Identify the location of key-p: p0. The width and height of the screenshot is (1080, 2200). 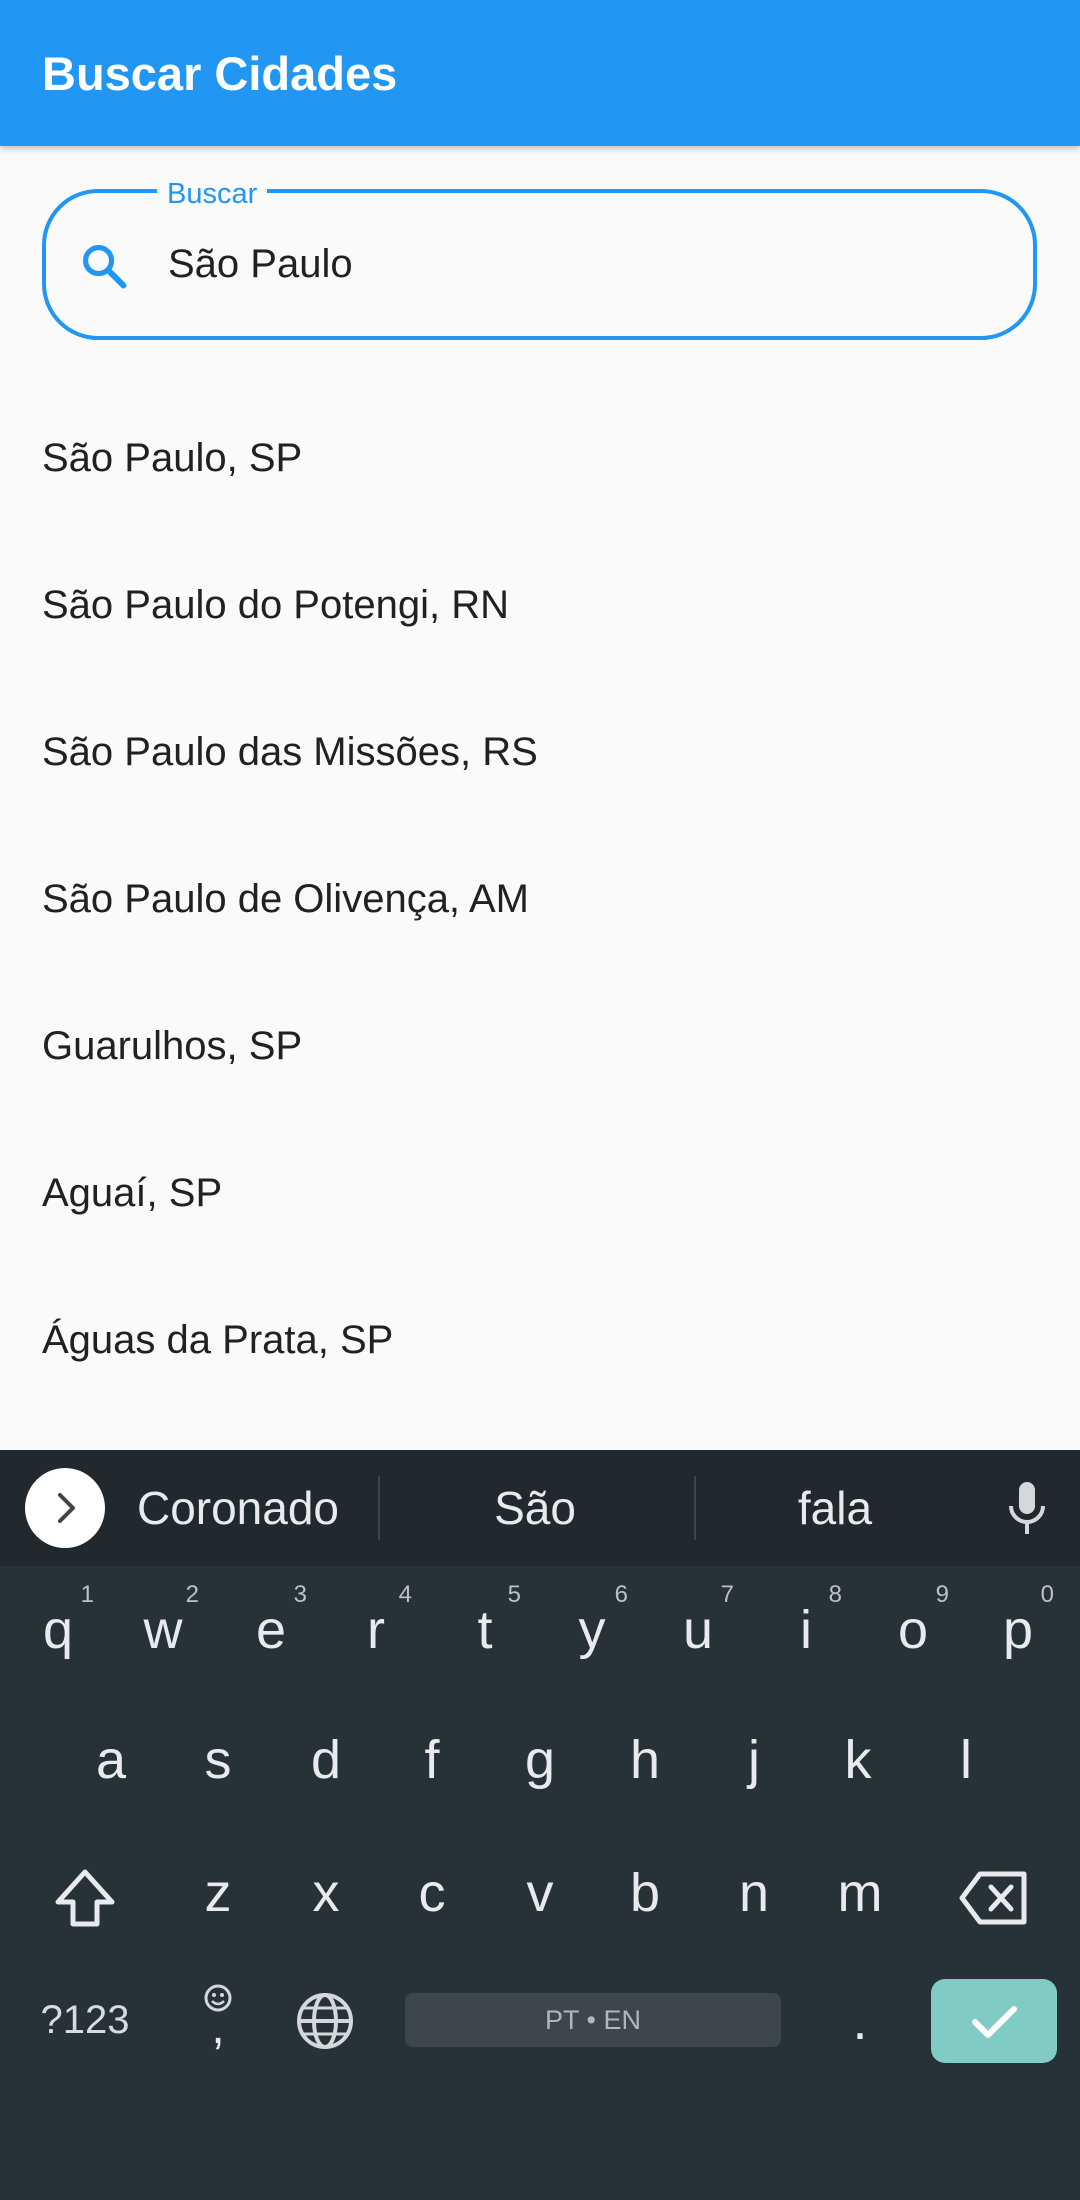
(1018, 1630).